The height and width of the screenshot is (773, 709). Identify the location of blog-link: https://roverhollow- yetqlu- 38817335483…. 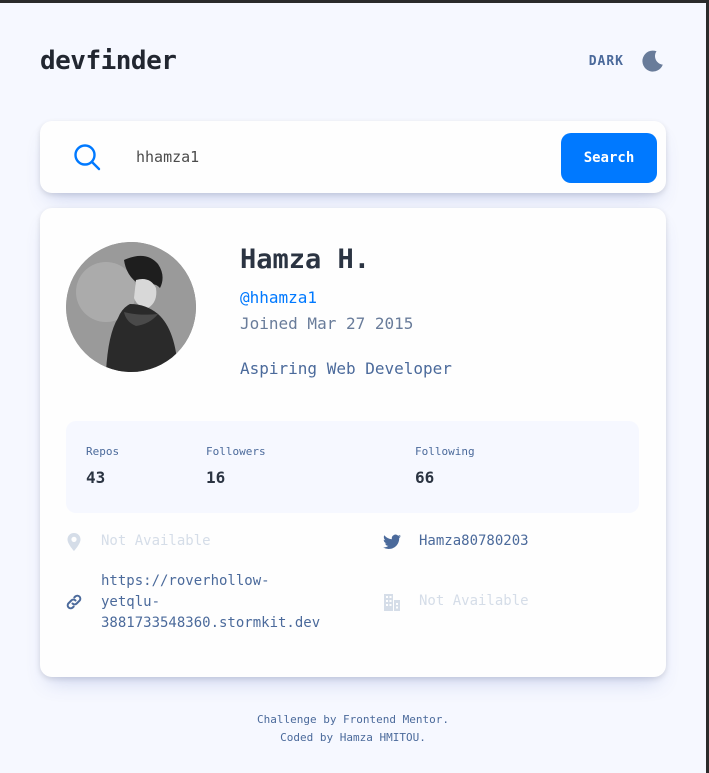
(210, 602).